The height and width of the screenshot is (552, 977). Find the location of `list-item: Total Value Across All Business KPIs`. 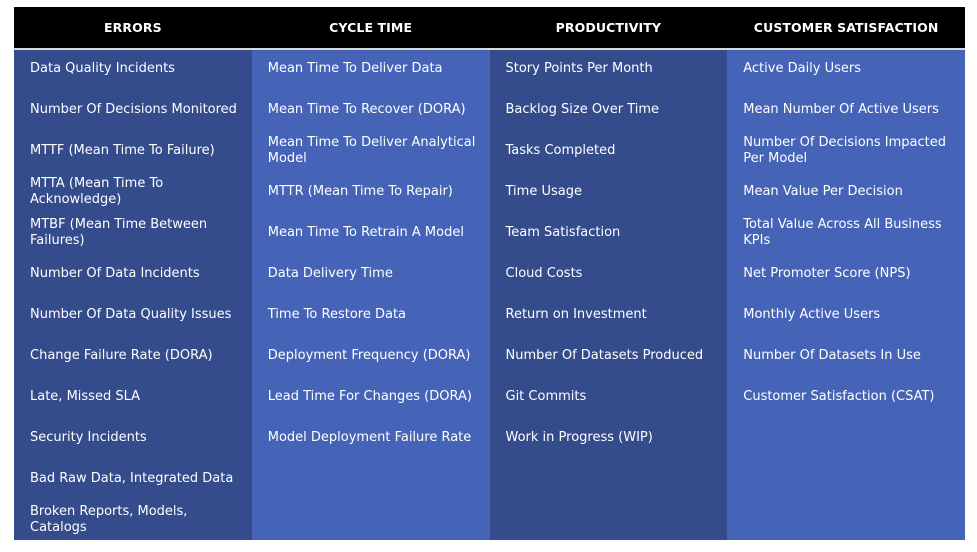

list-item: Total Value Across All Business KPIs is located at coordinates (848, 233).